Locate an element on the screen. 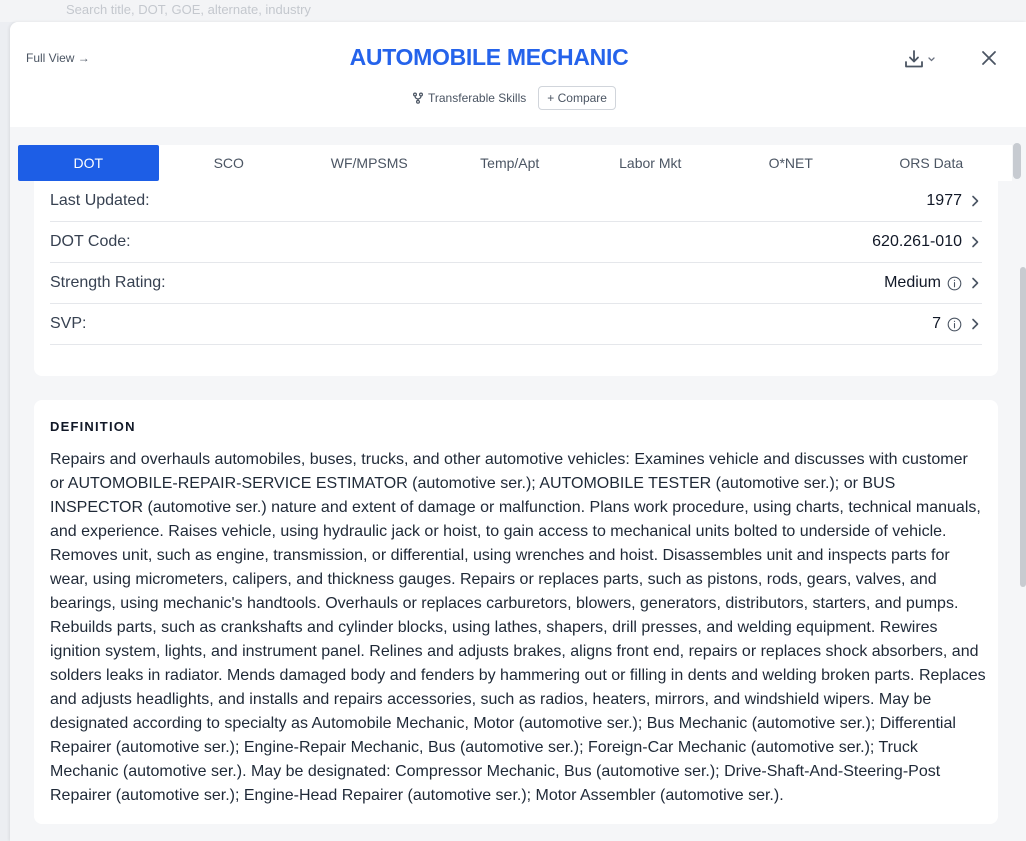 The image size is (1026, 841). info-row-dot-code: DOT Code: 620.261-010 is located at coordinates (516, 242).